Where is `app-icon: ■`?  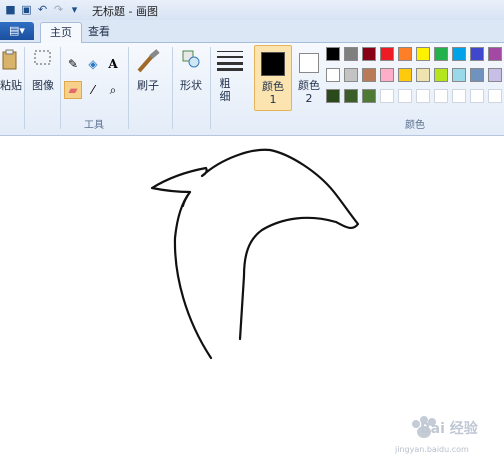
app-icon: ■ is located at coordinates (10, 9).